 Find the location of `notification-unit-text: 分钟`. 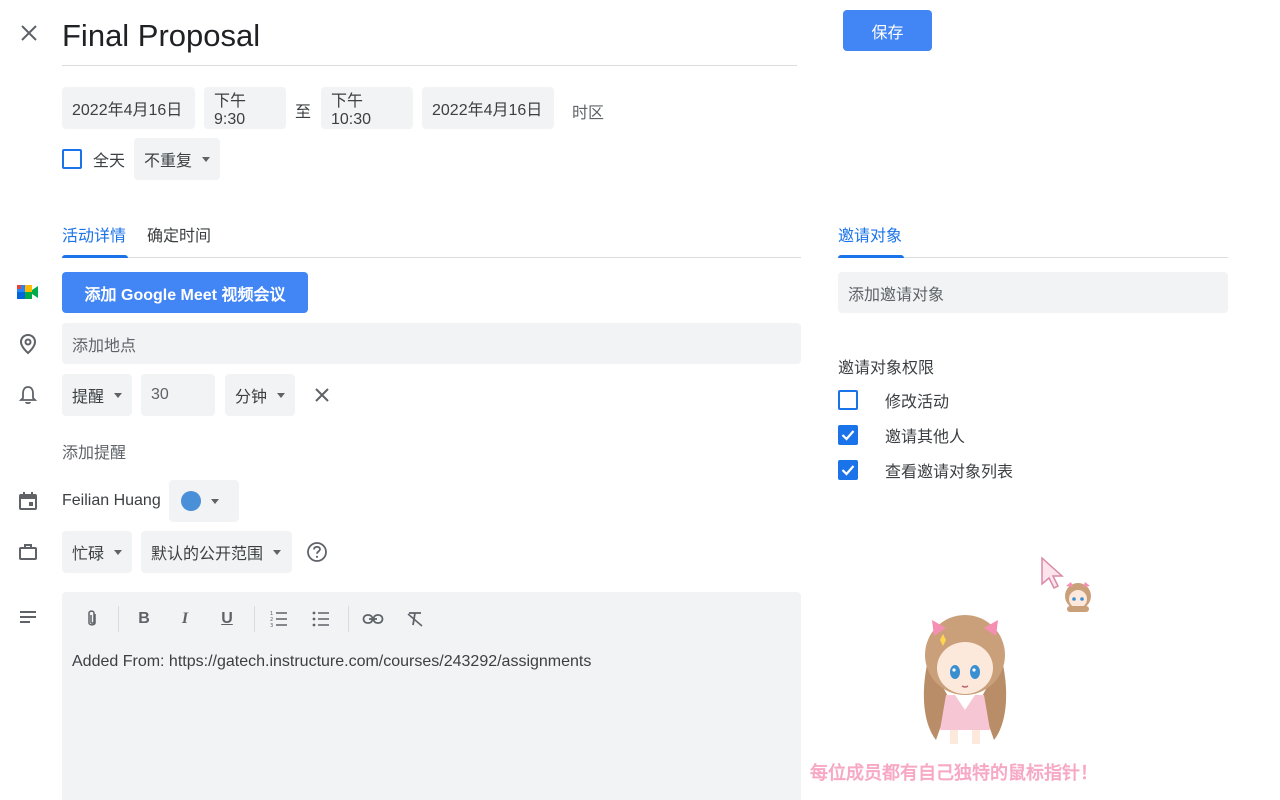

notification-unit-text: 分钟 is located at coordinates (251, 397).